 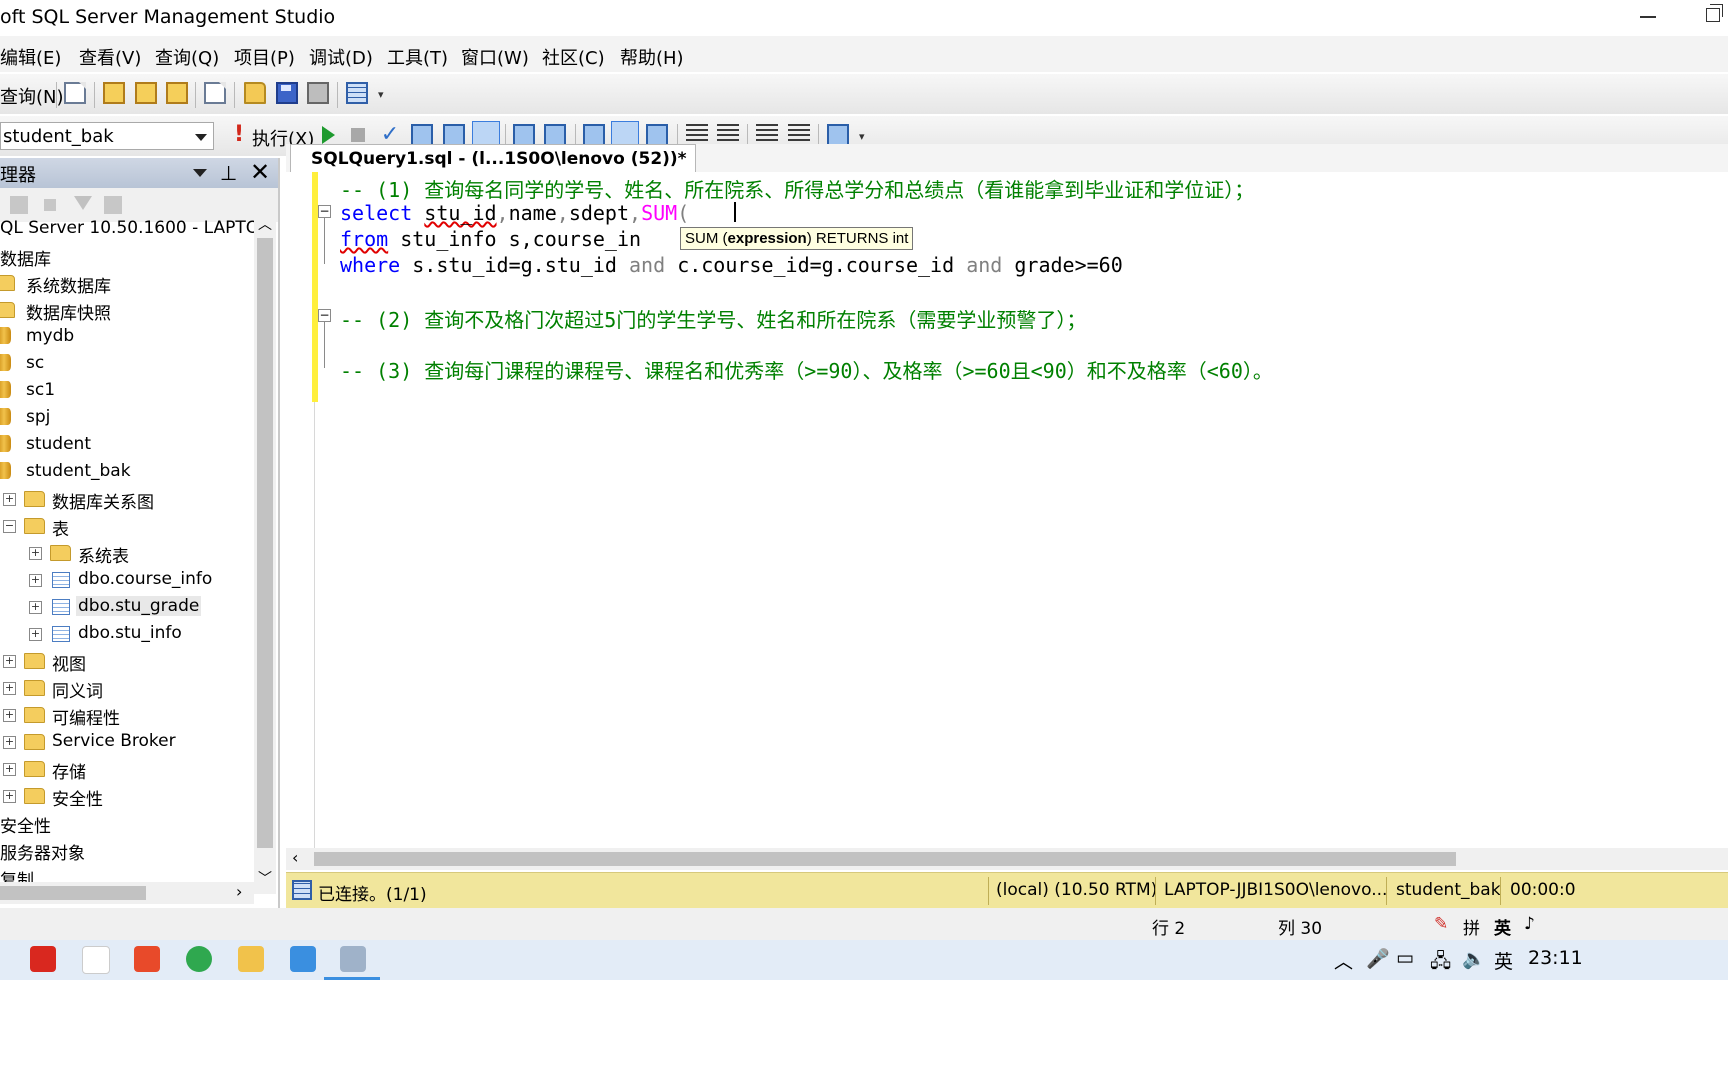 I want to click on increase-indent-icon, so click(x=799, y=135).